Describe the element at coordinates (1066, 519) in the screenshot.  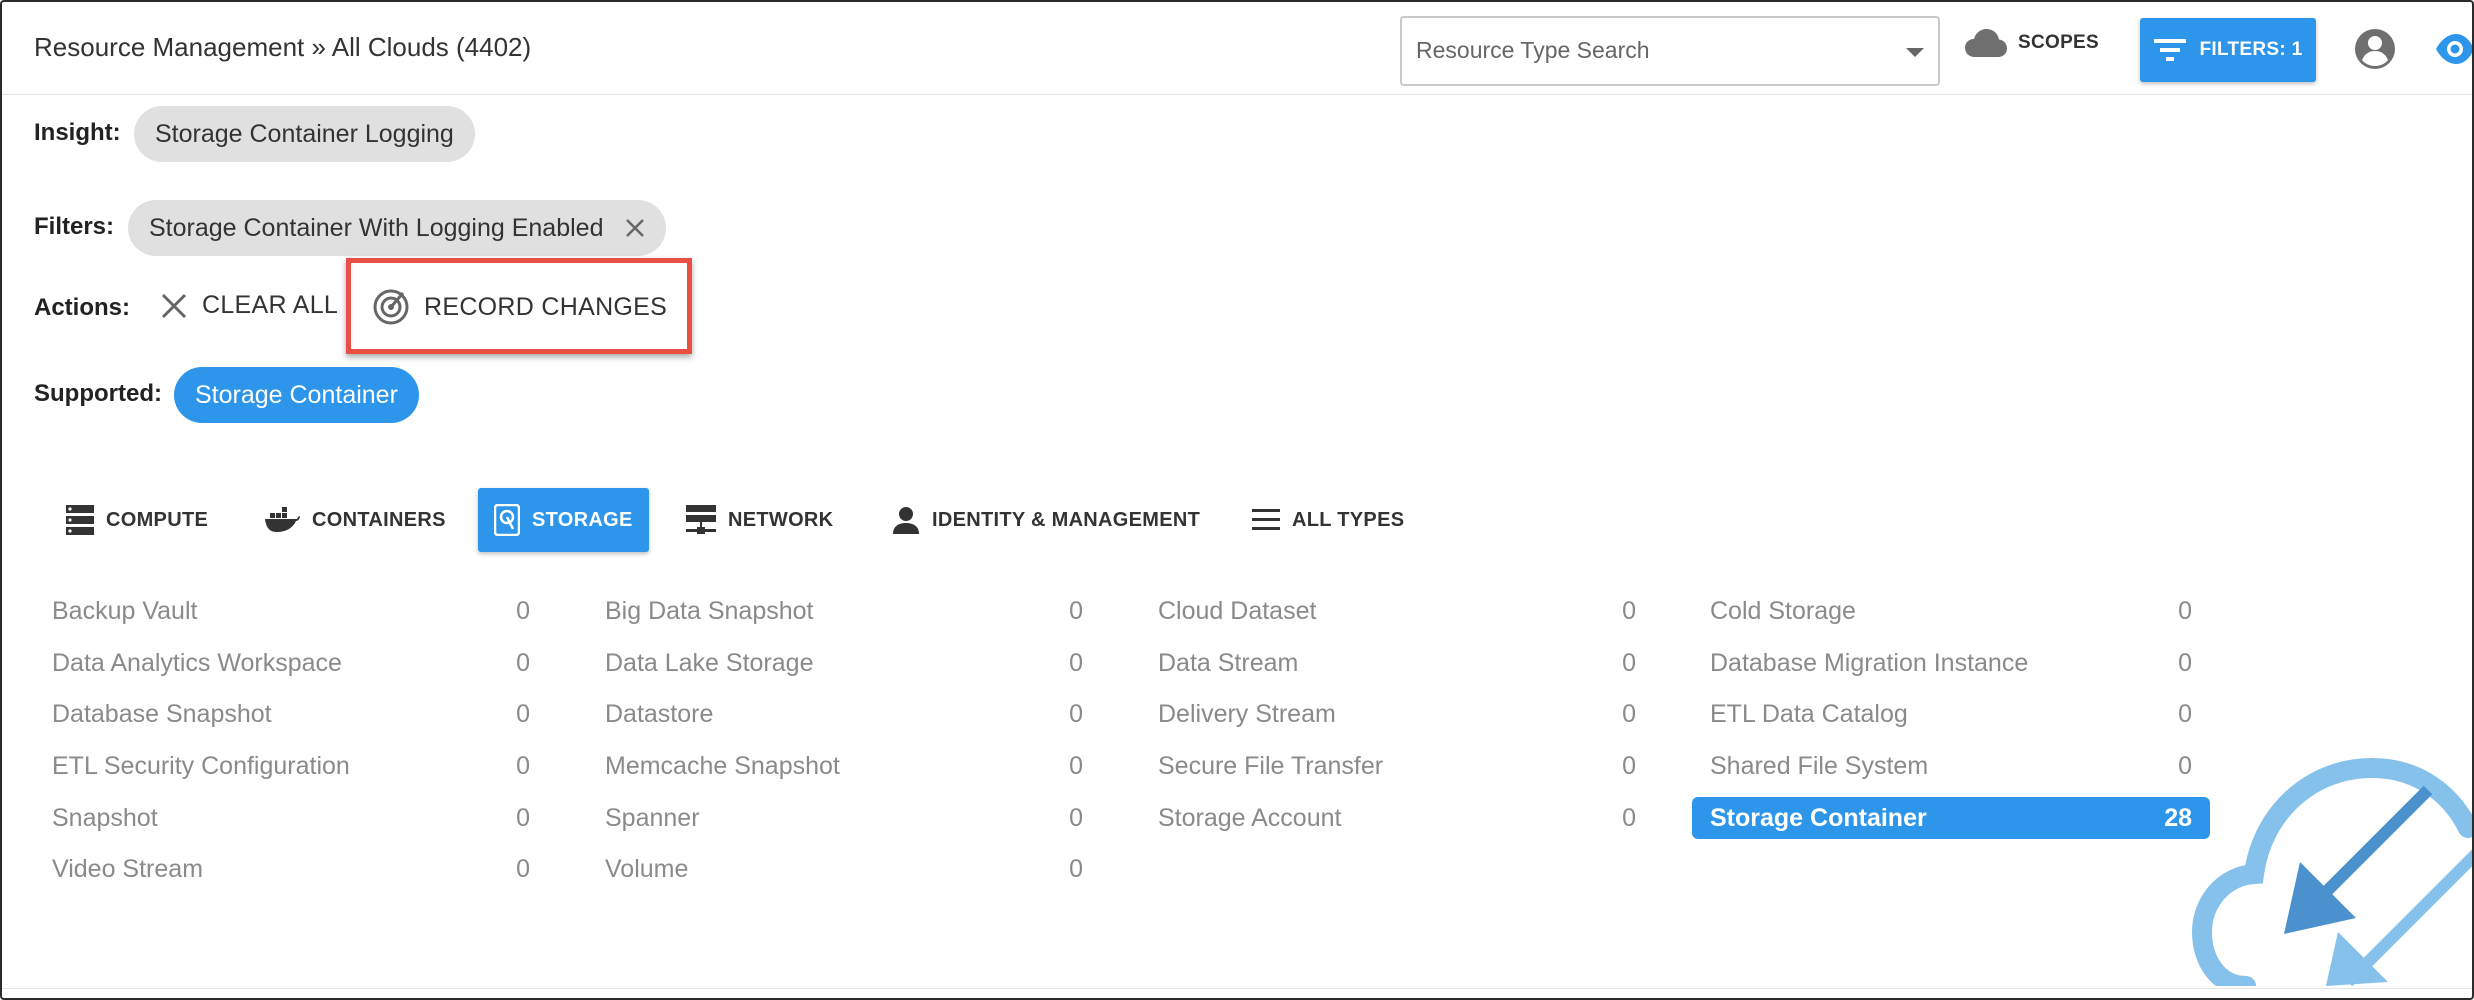
I see `tab-identity-management-label: IDENTITY & MANAGEMENT` at that location.